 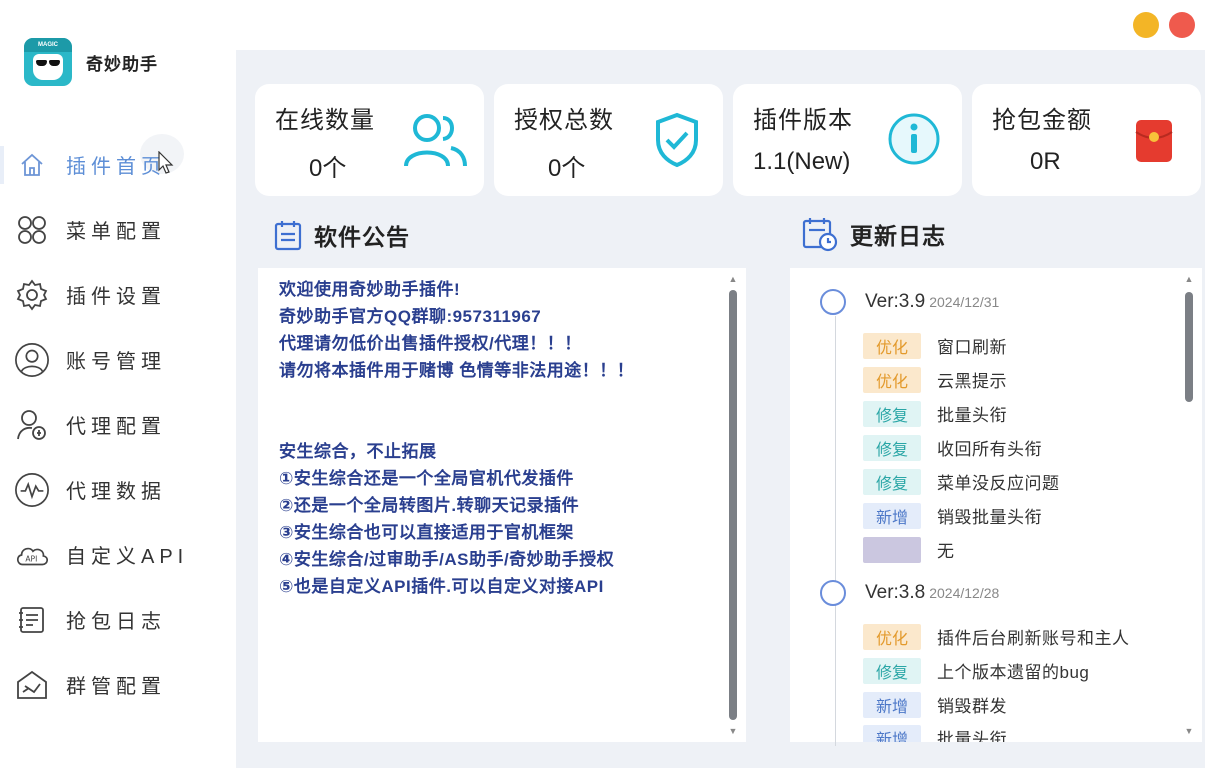 What do you see at coordinates (935, 345) in the screenshot?
I see `changelog-entry: 优化 窗口刷新` at bounding box center [935, 345].